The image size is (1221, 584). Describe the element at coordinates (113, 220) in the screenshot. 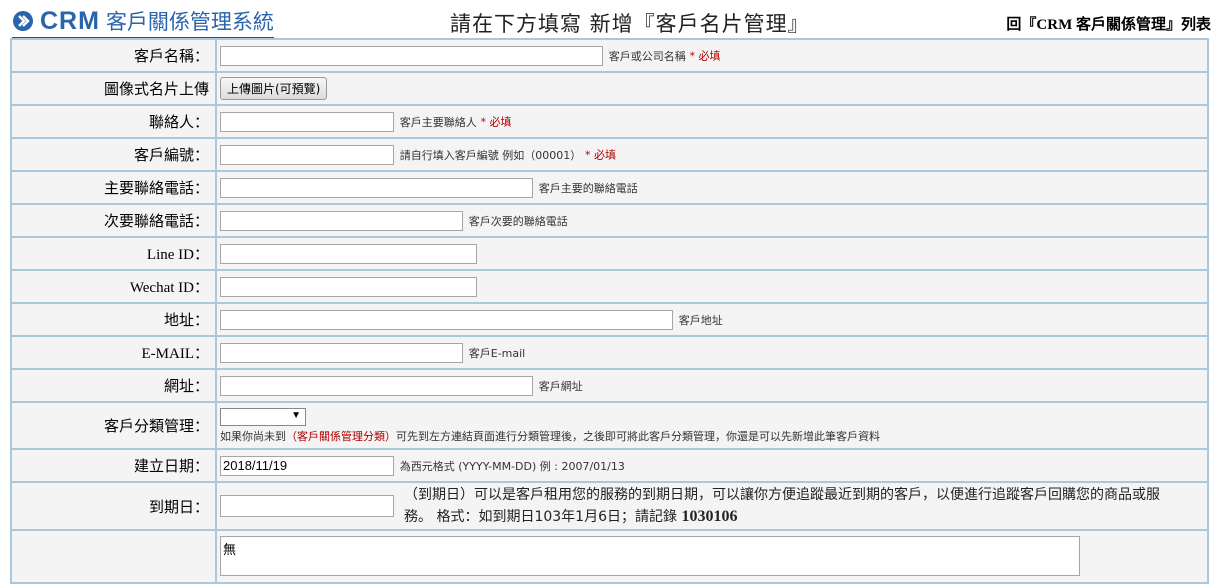

I see `phone-alt-label: 次要聯絡電話：` at that location.